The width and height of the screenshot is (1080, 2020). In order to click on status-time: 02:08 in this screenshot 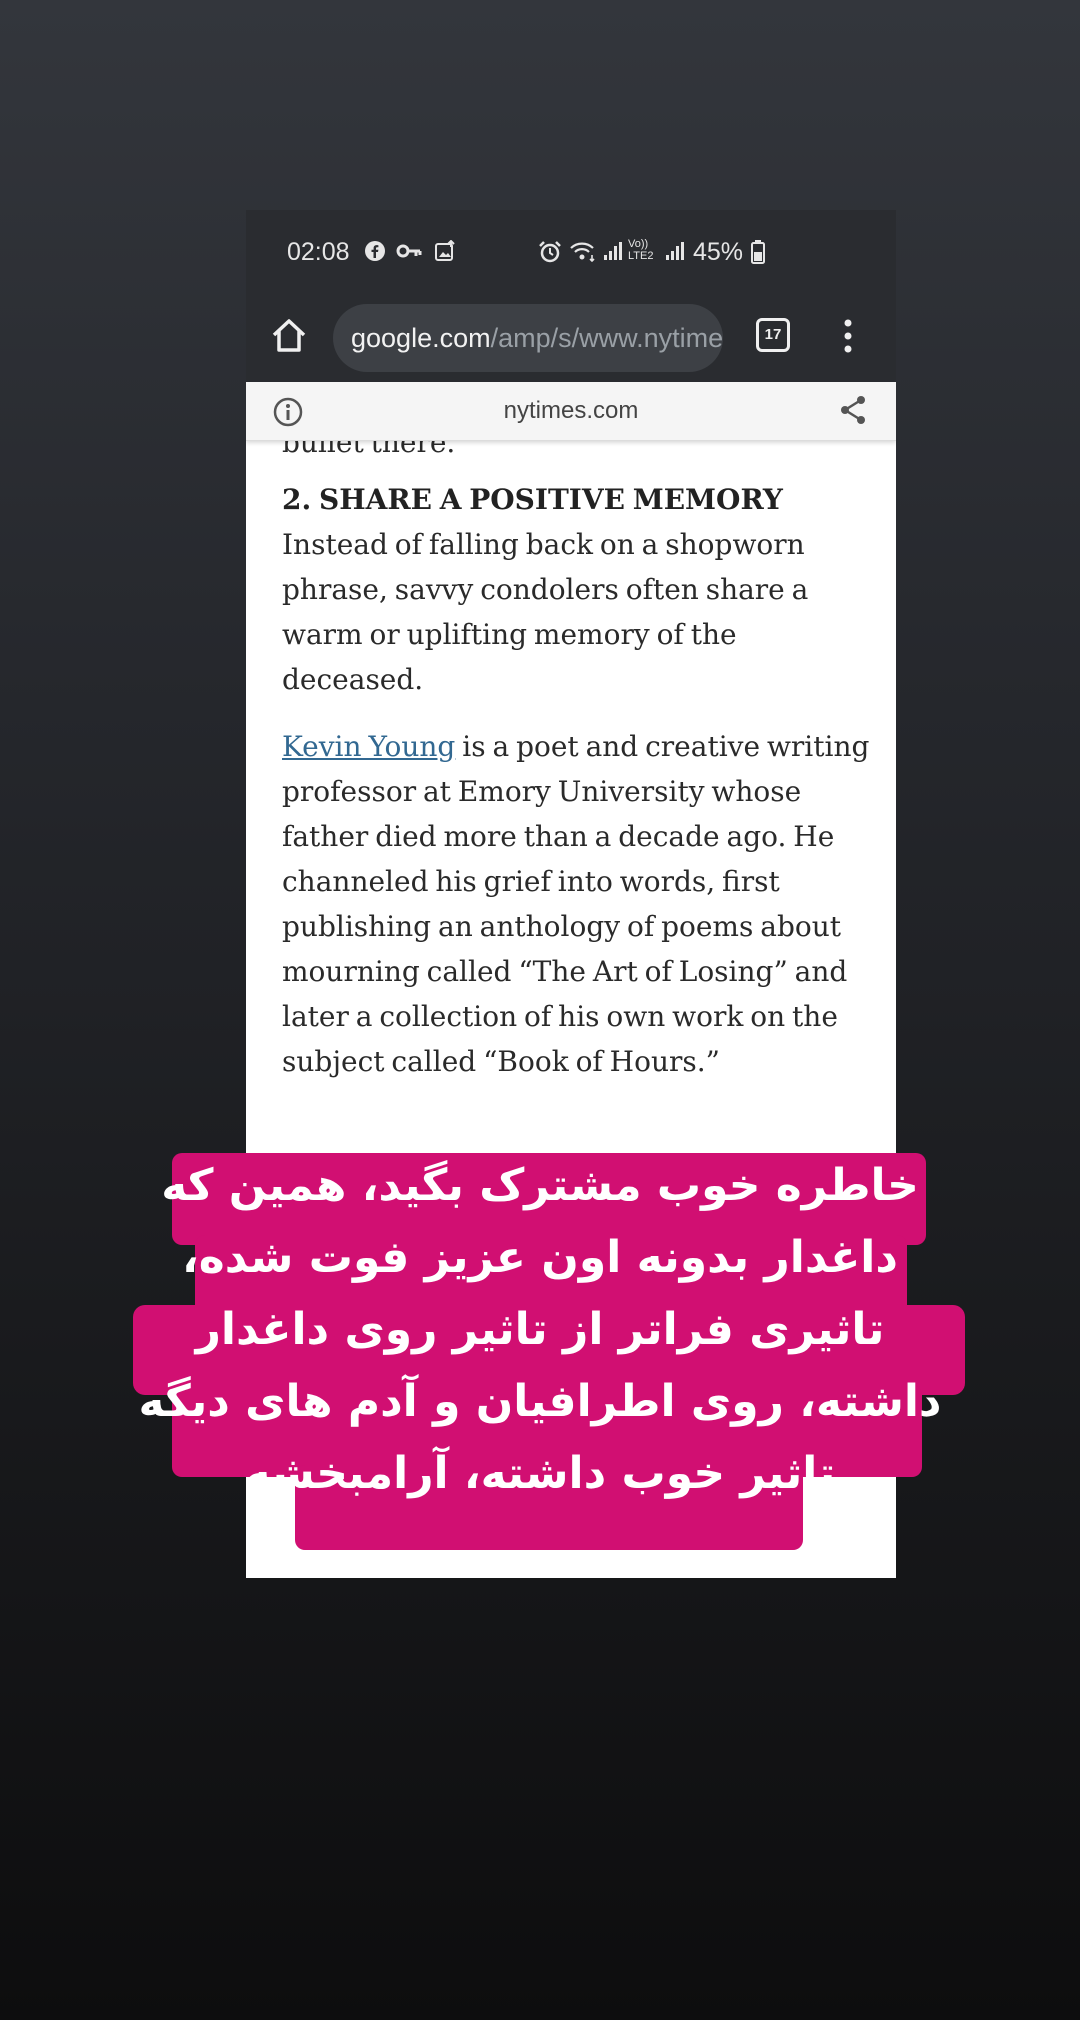, I will do `click(318, 252)`.